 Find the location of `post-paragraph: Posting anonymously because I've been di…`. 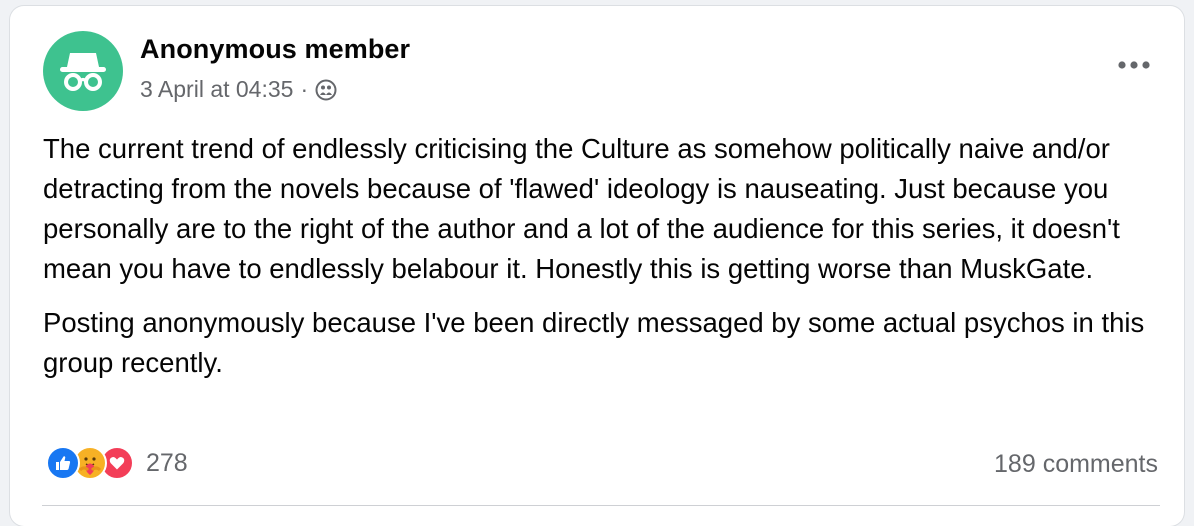

post-paragraph: Posting anonymously because I've been di… is located at coordinates (594, 342).